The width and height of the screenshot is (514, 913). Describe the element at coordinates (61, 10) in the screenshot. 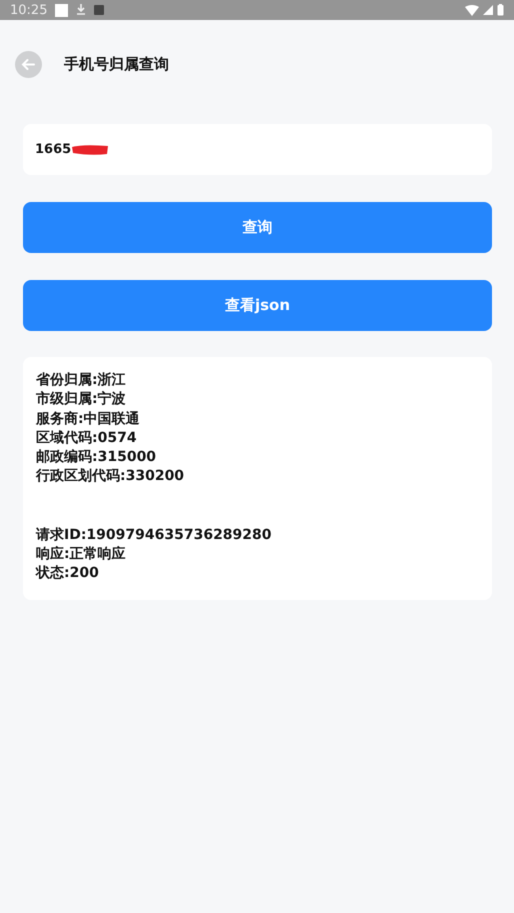

I see `notification-icon` at that location.